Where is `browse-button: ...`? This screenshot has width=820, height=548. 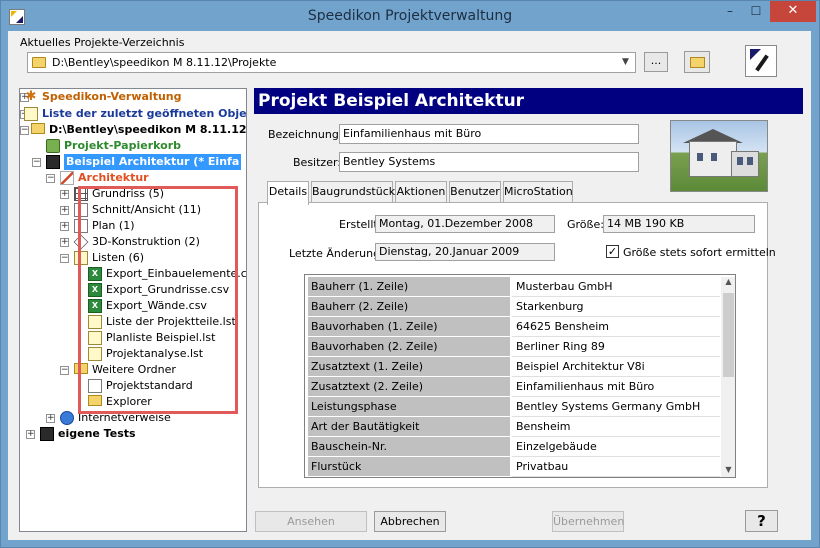 browse-button: ... is located at coordinates (656, 62).